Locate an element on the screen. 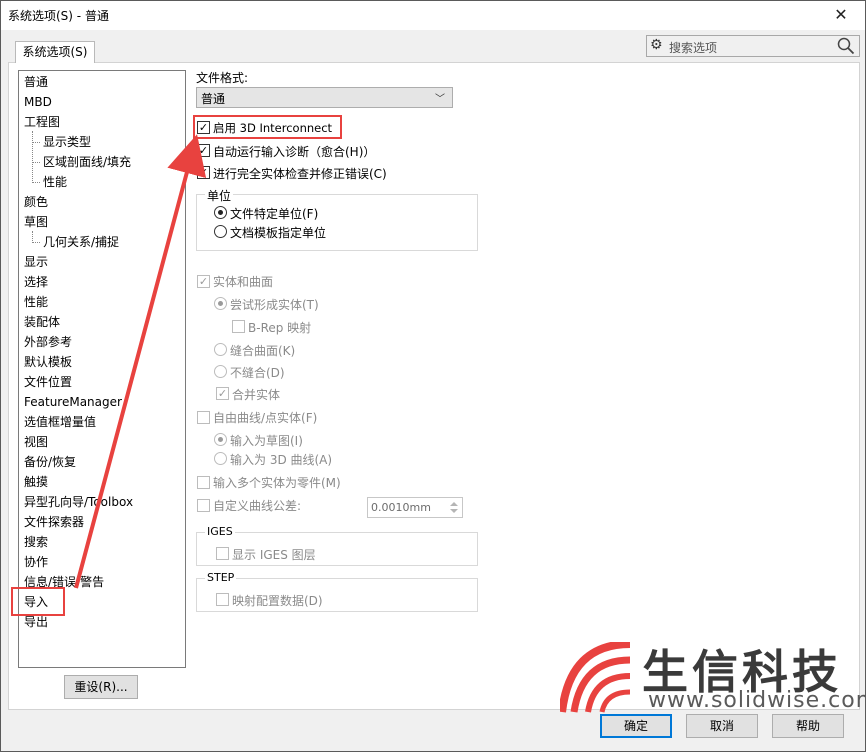 The height and width of the screenshot is (752, 866). file-format-label: 文件格式: is located at coordinates (222, 78).